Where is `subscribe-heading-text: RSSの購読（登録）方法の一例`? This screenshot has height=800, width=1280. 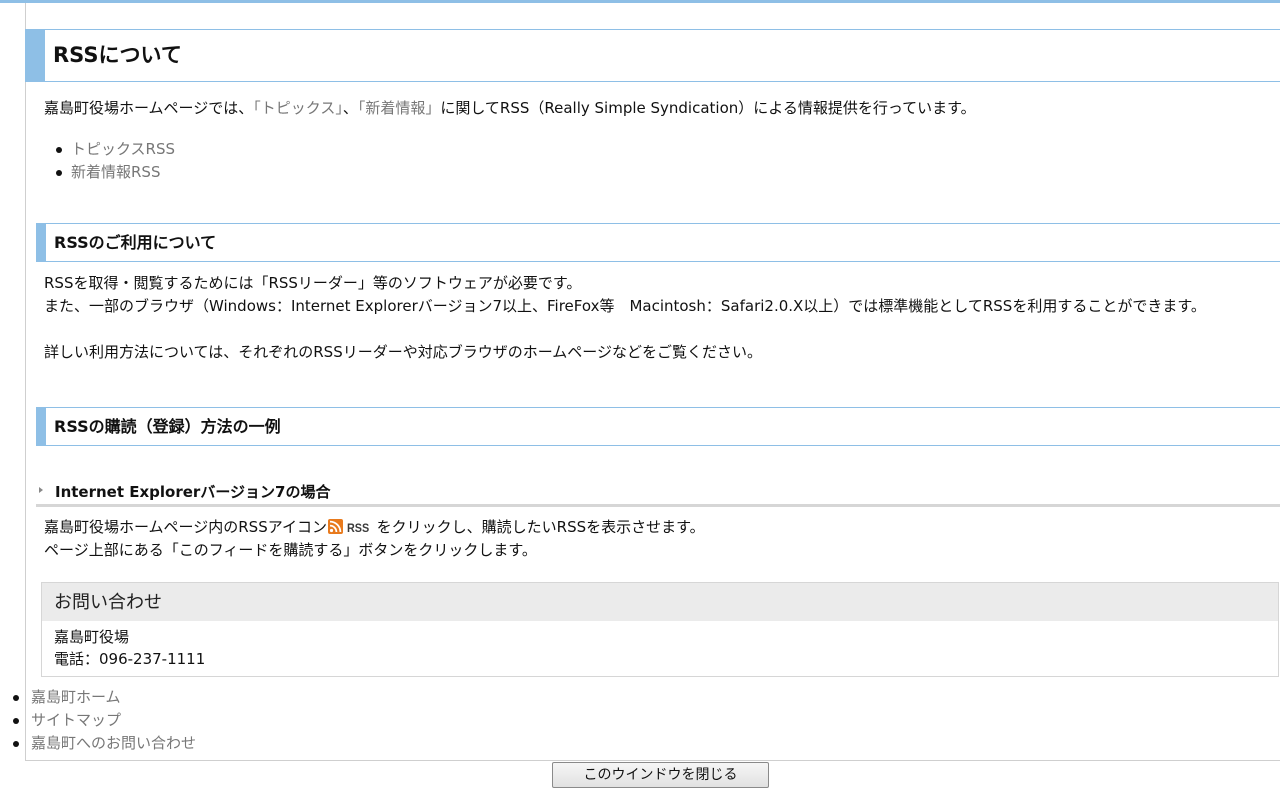
subscribe-heading-text: RSSの購読（登録）方法の一例 is located at coordinates (167, 426).